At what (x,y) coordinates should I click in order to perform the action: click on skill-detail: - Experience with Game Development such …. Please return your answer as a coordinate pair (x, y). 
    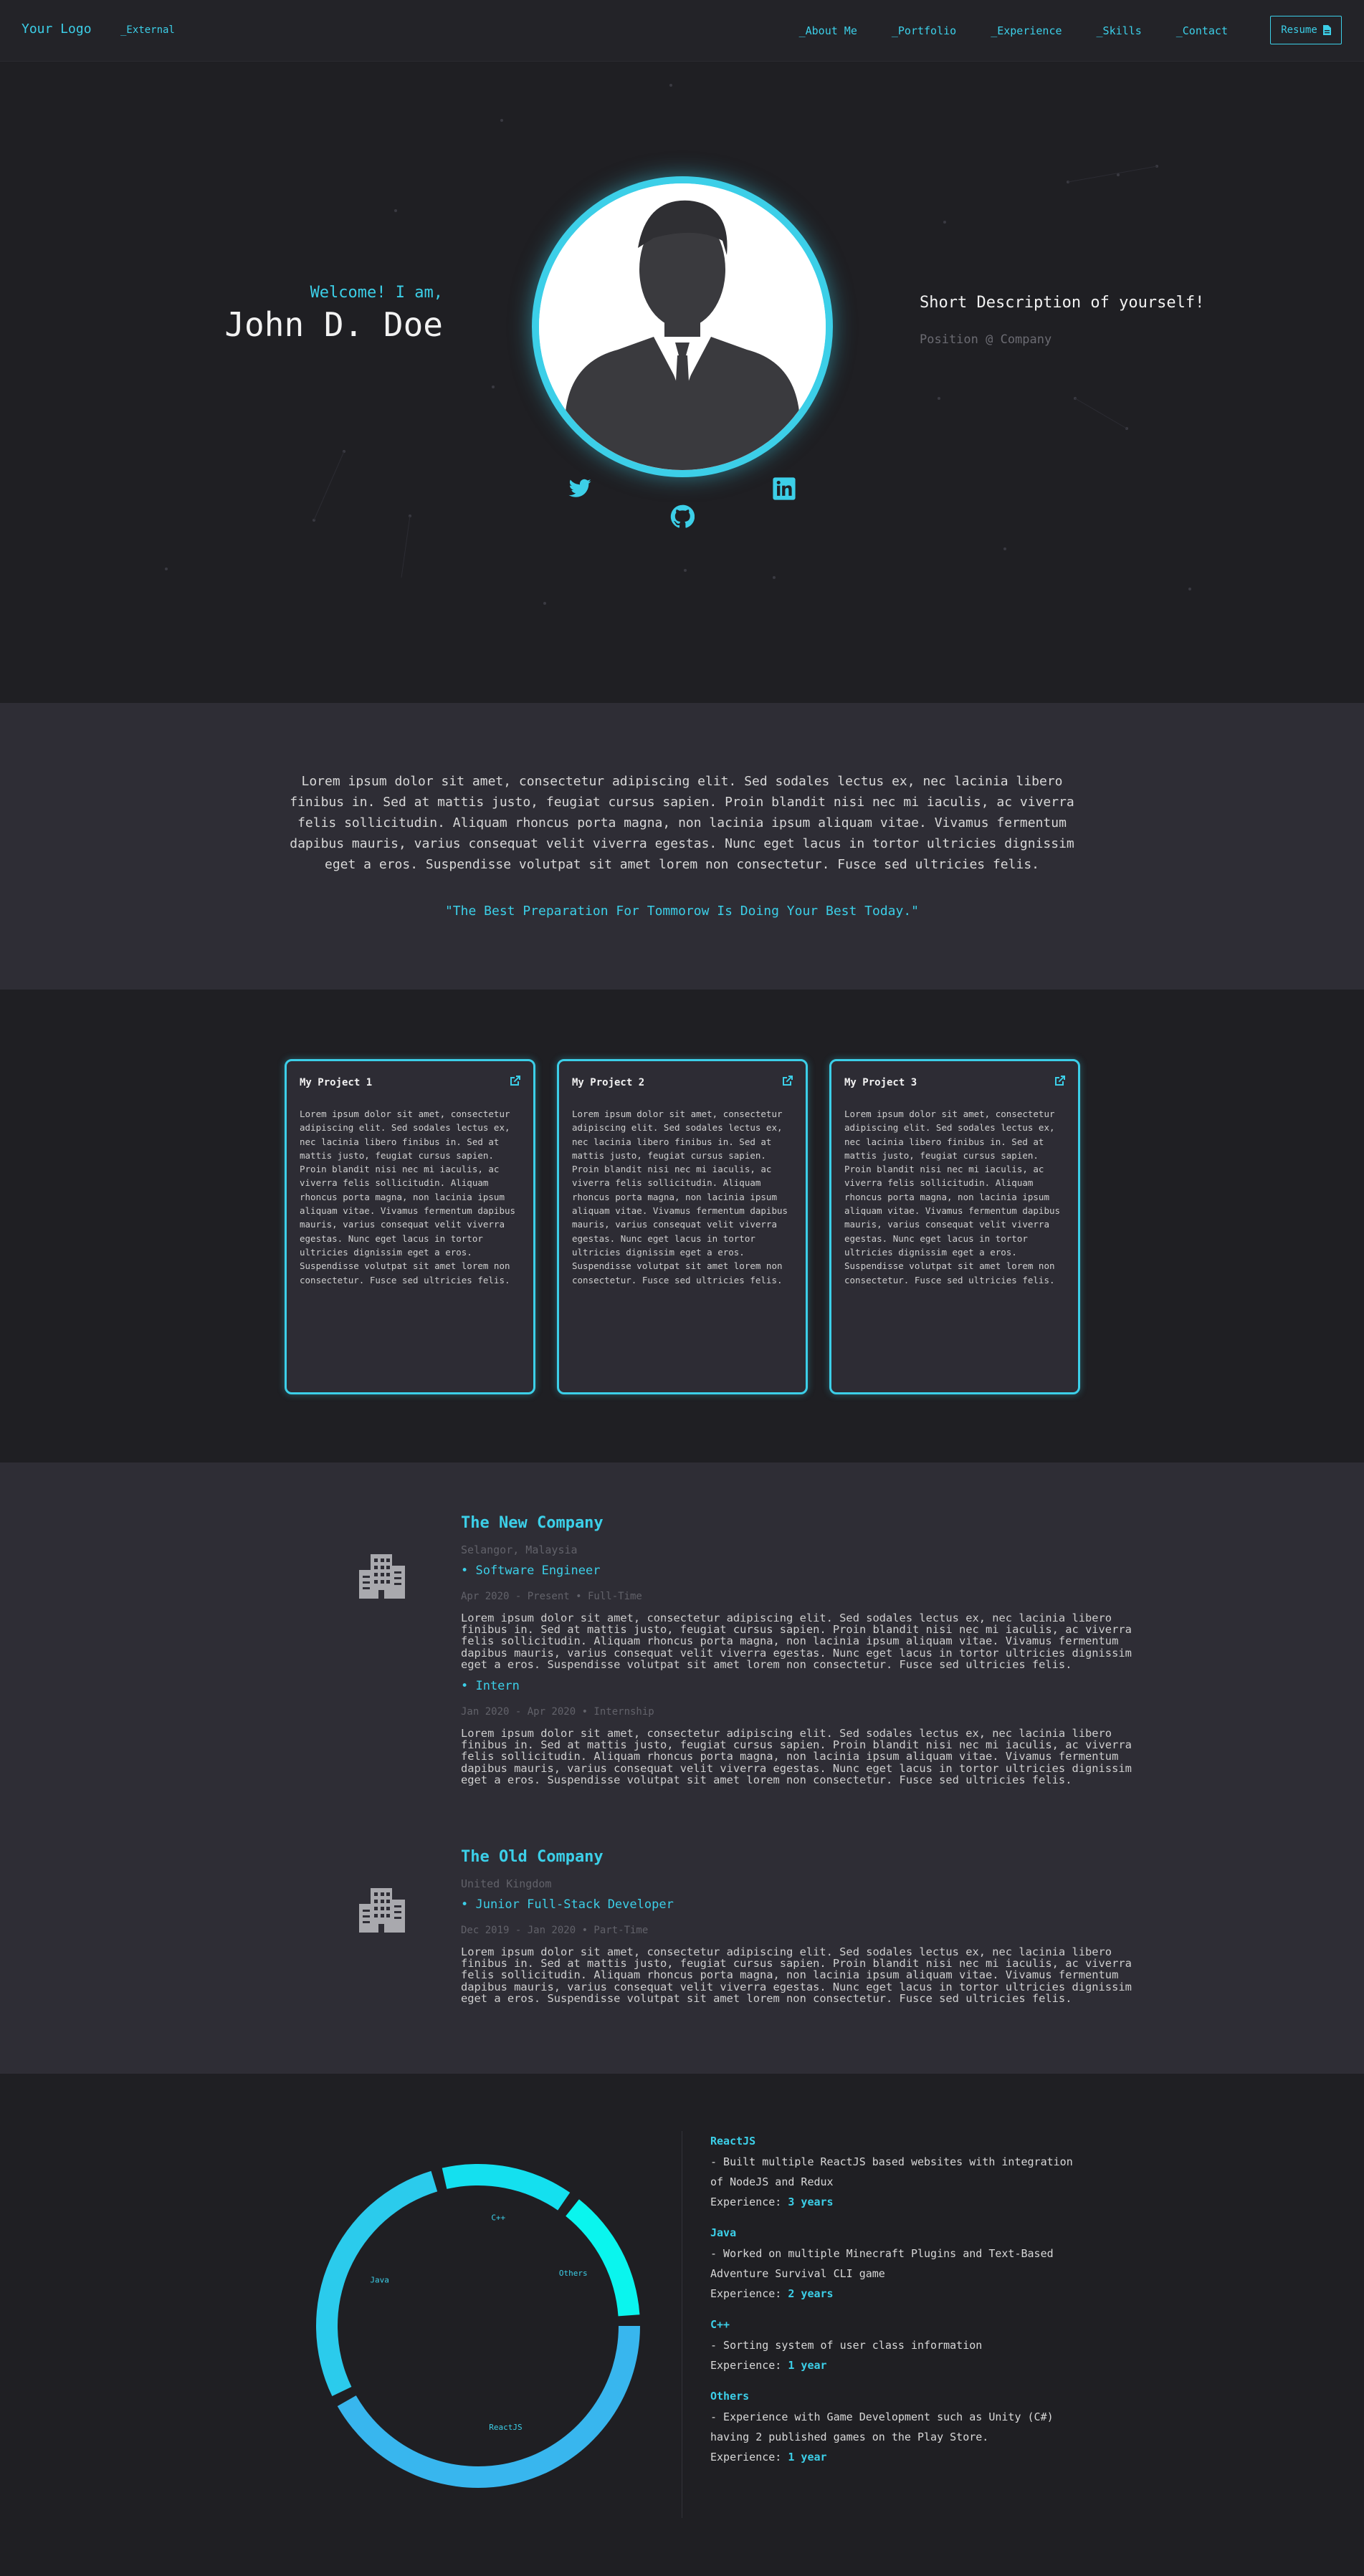
    Looking at the image, I should click on (882, 2416).